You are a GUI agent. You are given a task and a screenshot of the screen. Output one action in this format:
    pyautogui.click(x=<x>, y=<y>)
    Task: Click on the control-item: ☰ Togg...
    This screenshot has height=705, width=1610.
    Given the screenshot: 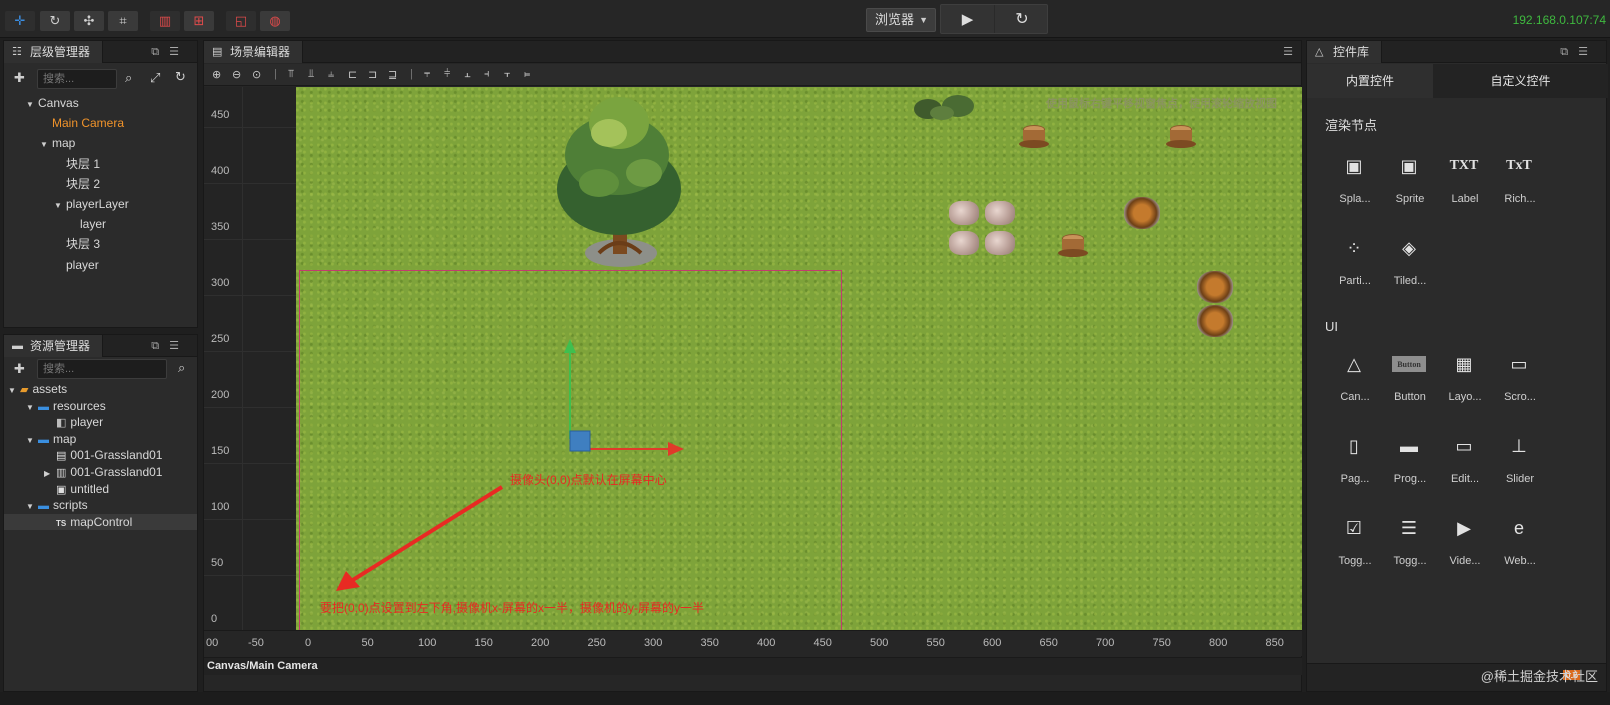 What is the action you would take?
    pyautogui.click(x=1410, y=546)
    